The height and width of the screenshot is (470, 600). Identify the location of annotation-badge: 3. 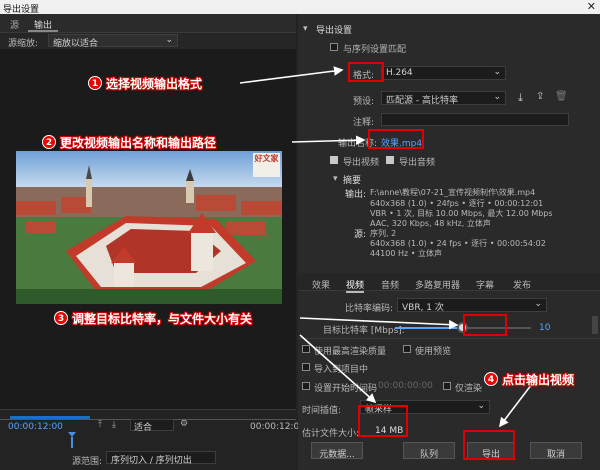
(61, 318).